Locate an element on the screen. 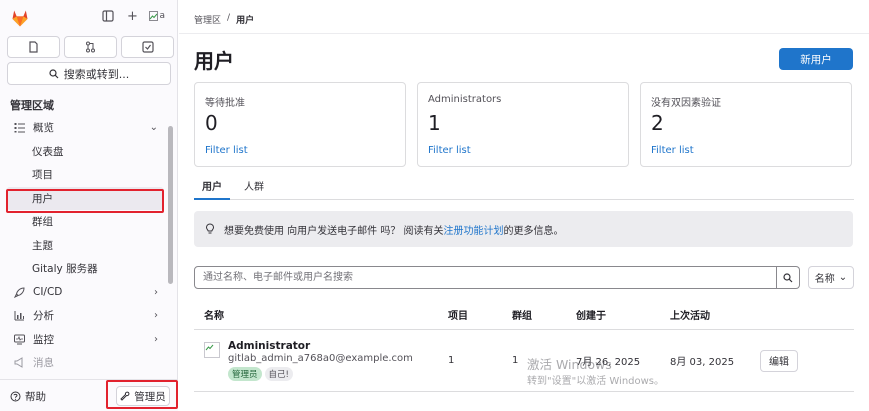 The height and width of the screenshot is (411, 869). windows-activation-watermark: 激活 Windows 转到"设置"以激活 Windows。 is located at coordinates (595, 373).